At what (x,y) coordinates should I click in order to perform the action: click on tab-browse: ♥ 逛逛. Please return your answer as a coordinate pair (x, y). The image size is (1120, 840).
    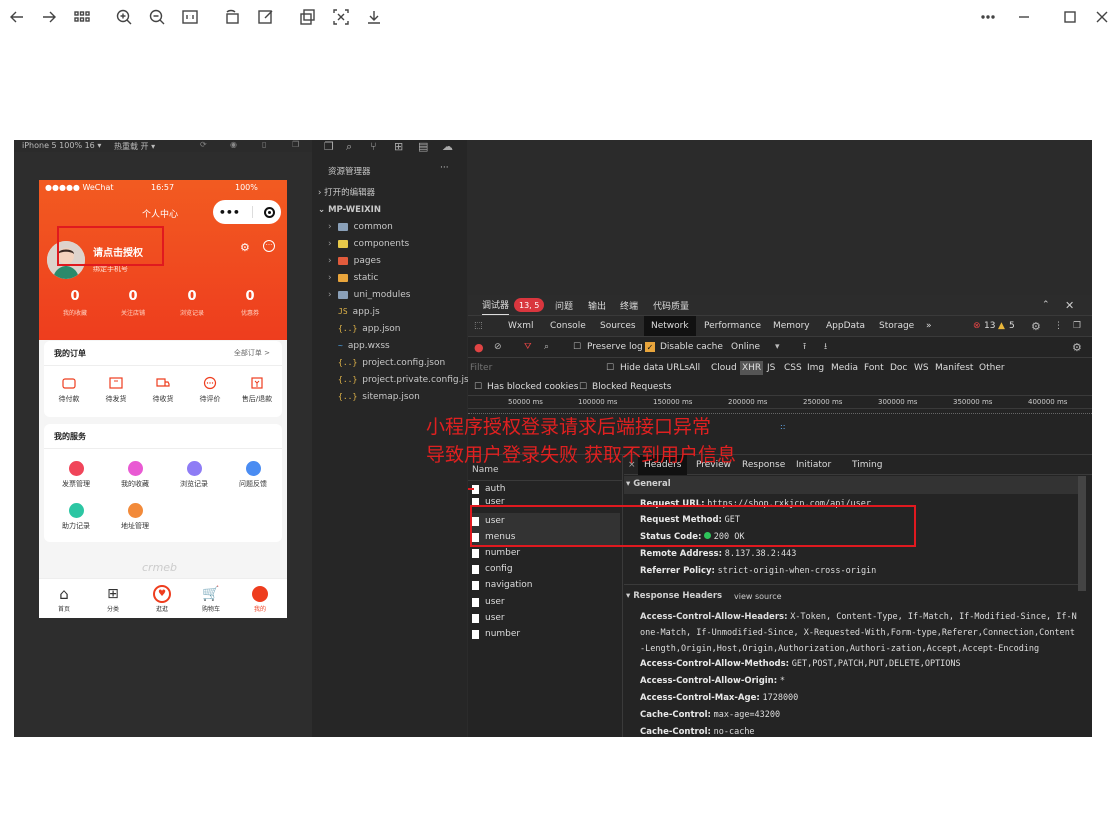
    Looking at the image, I should click on (162, 598).